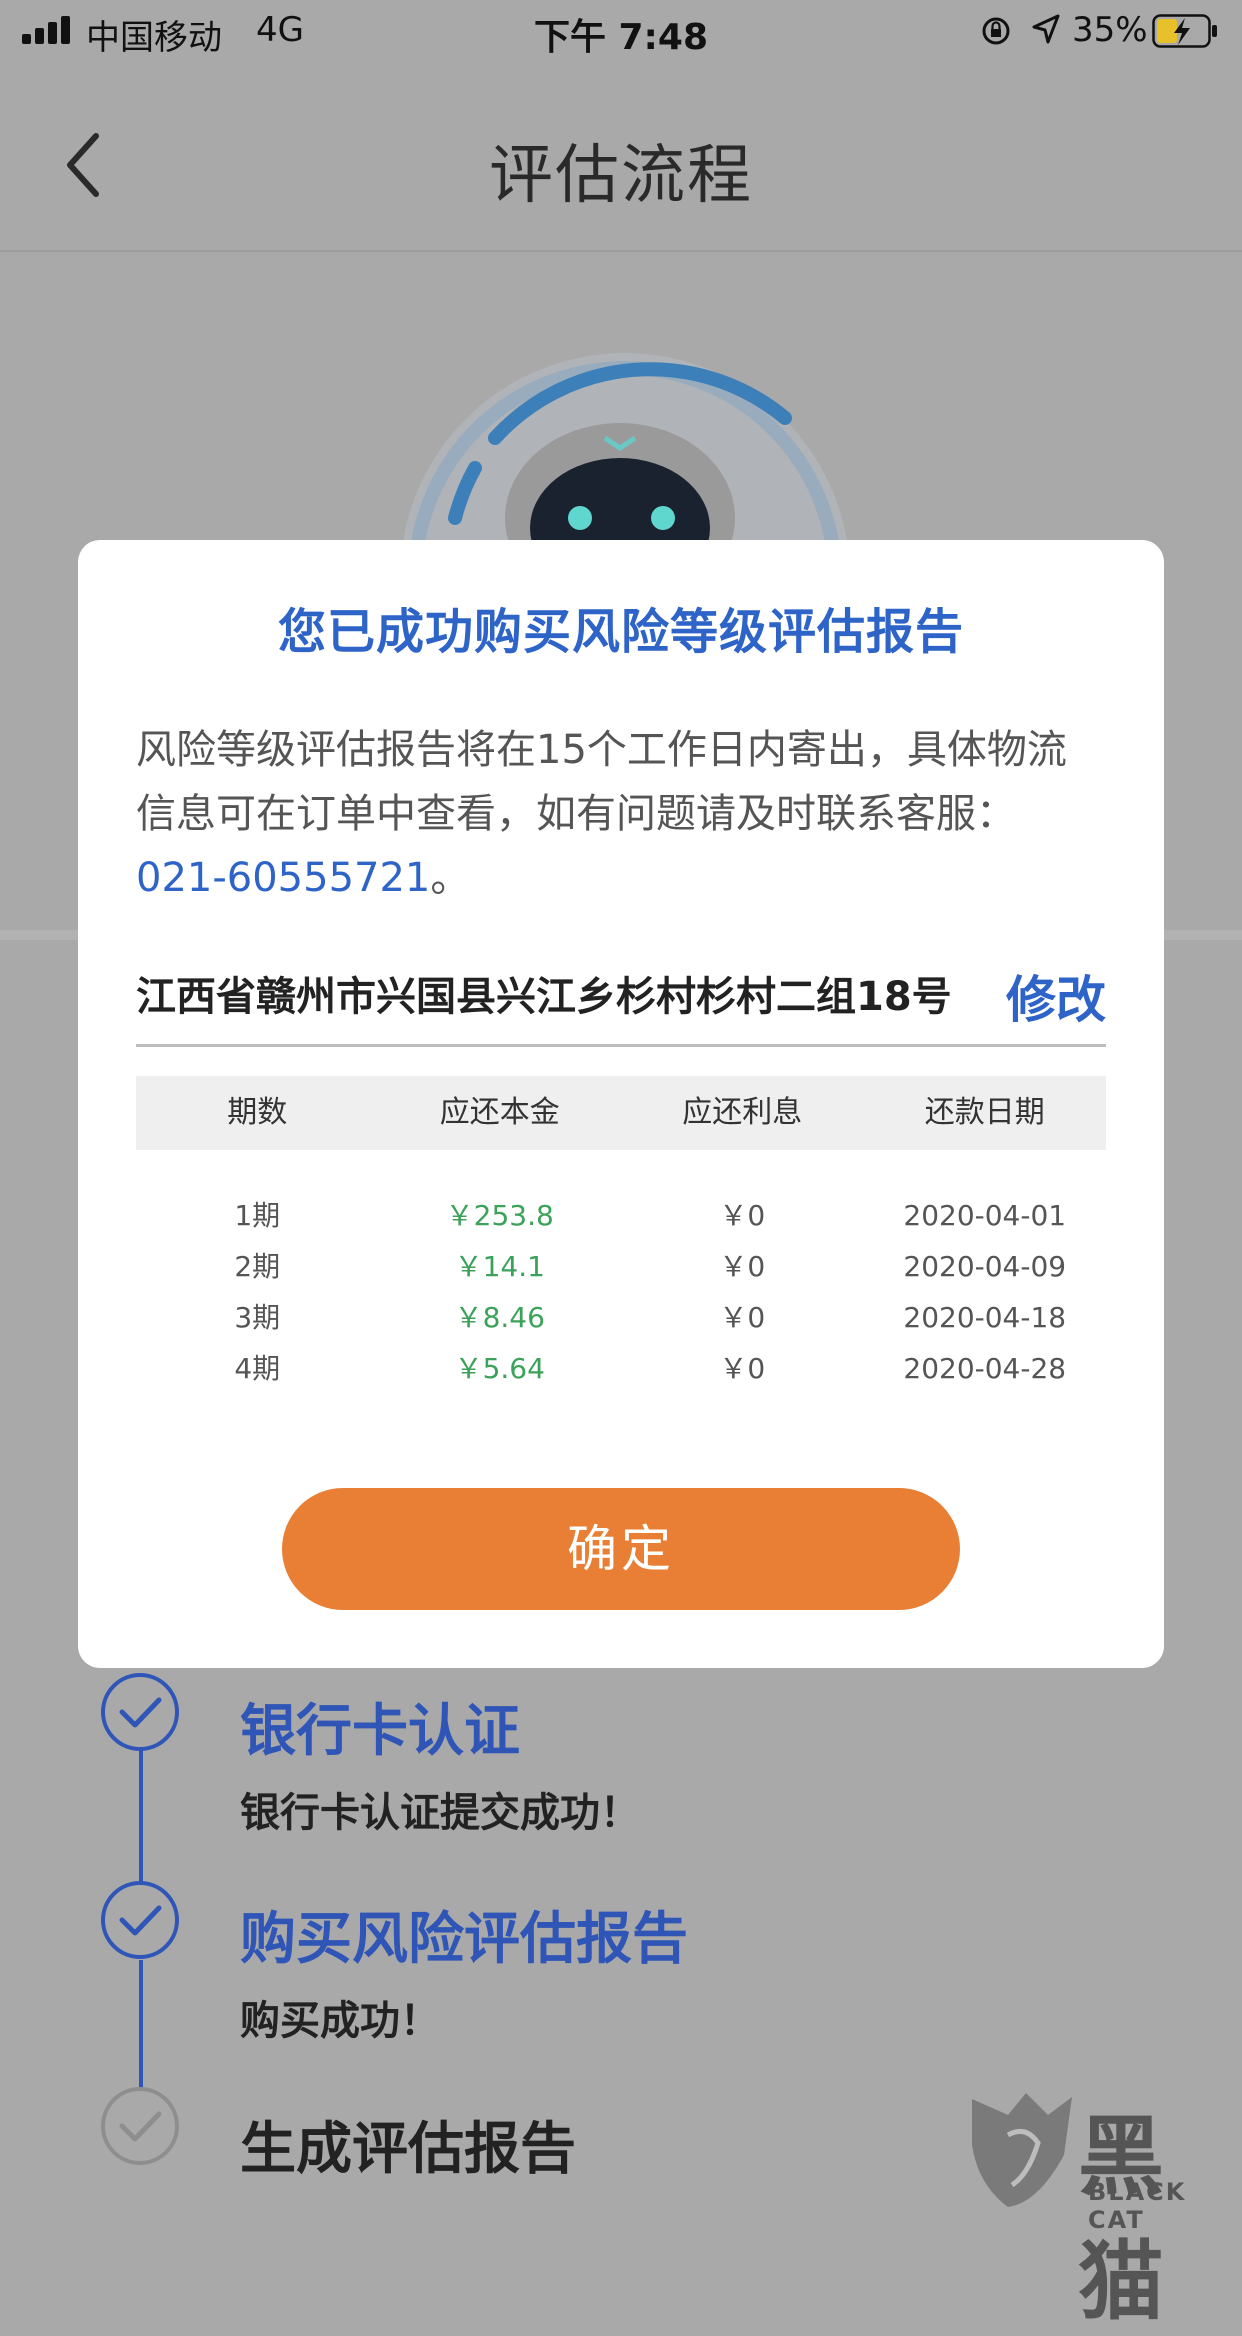 Image resolution: width=1242 pixels, height=2336 pixels. Describe the element at coordinates (621, 1266) in the screenshot. I see `table-row: 2期 ￥14.1 ￥0 2020-04-09` at that location.